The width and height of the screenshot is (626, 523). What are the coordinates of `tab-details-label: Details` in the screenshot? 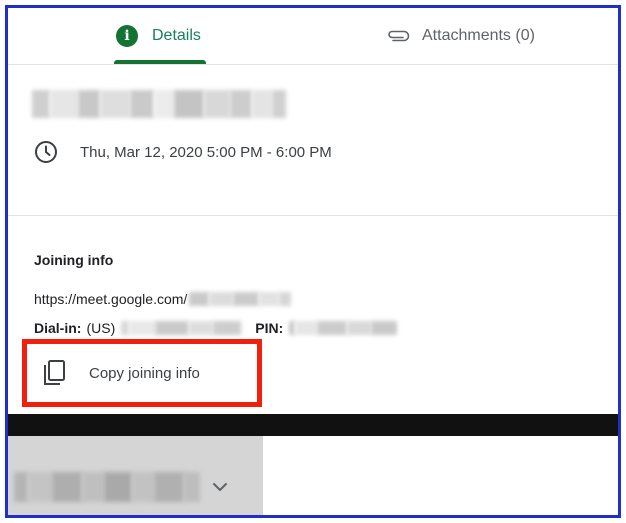 It's located at (176, 35).